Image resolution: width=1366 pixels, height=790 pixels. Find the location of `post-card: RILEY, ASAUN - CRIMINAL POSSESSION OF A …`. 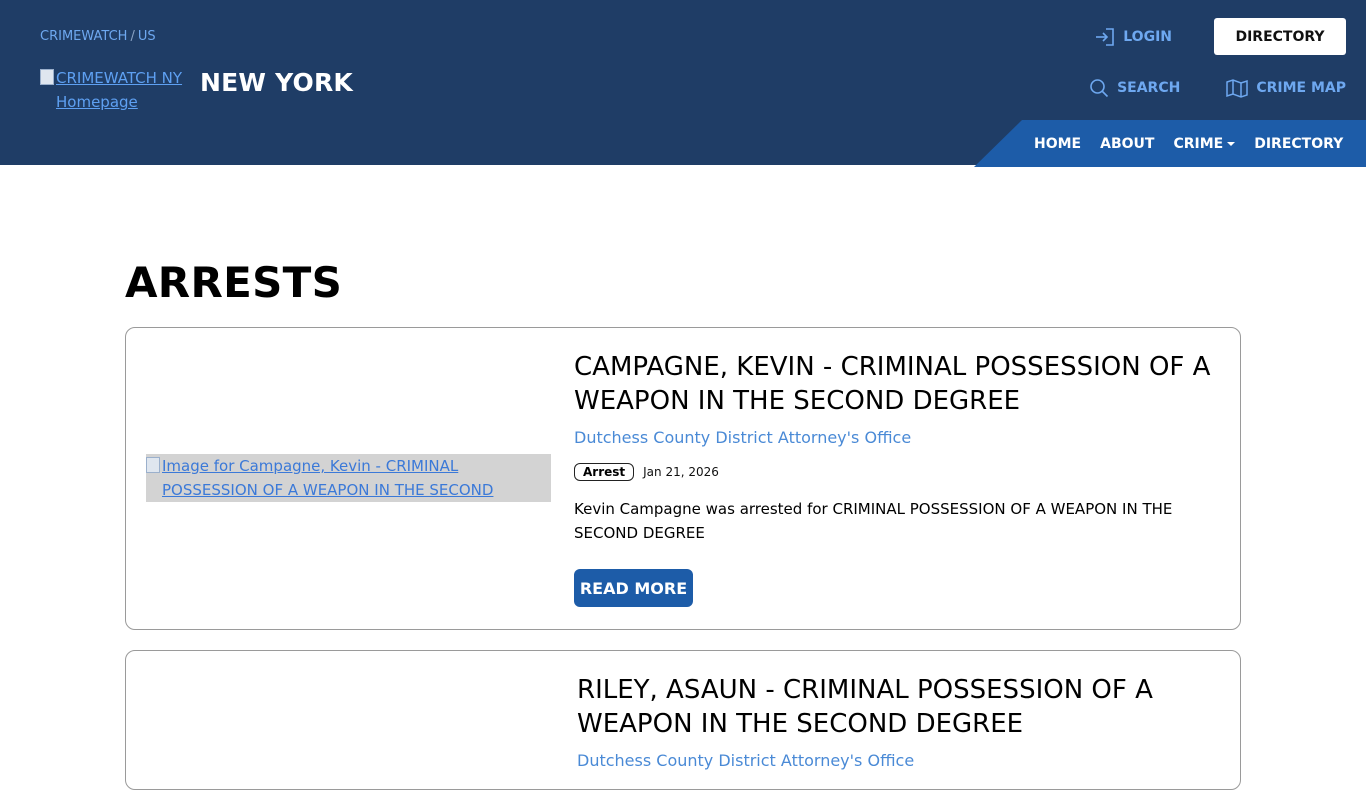

post-card: RILEY, ASAUN - CRIMINAL POSSESSION OF A … is located at coordinates (683, 720).